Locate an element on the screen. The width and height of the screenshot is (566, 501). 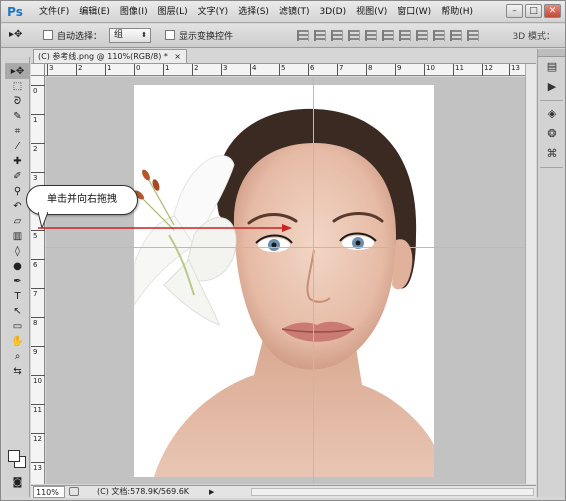
menu-layer: 图层(L) is located at coordinates (174, 12).